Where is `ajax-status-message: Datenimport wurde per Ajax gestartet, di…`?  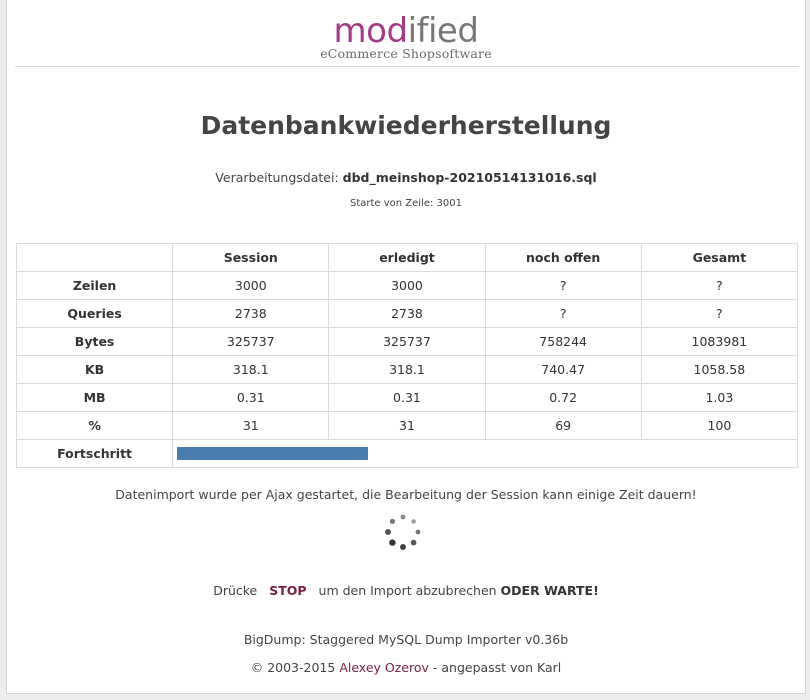 ajax-status-message: Datenimport wurde per Ajax gestartet, di… is located at coordinates (406, 494).